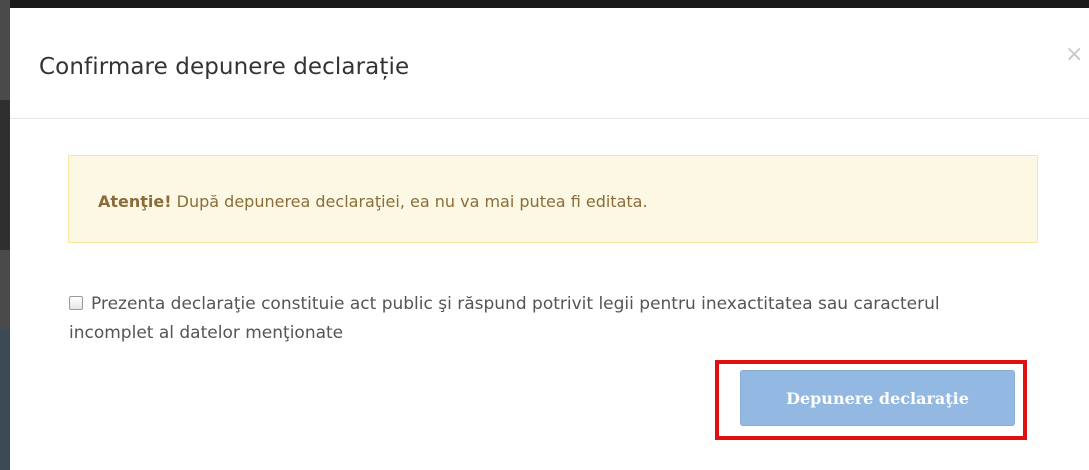  I want to click on close-icon: ×, so click(1074, 55).